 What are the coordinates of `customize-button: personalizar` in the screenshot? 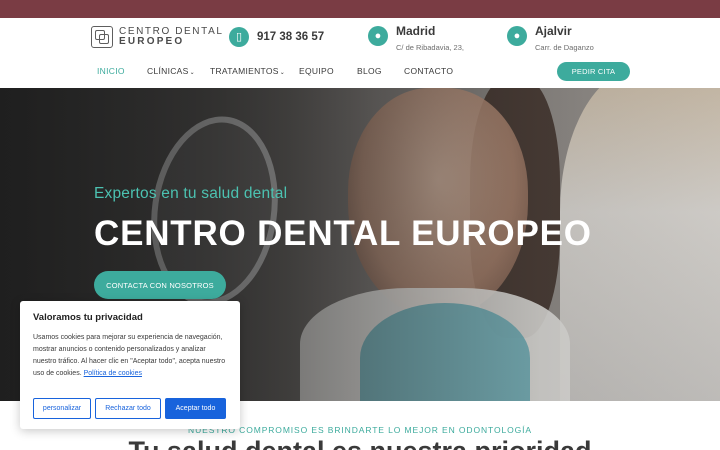 It's located at (62, 408).